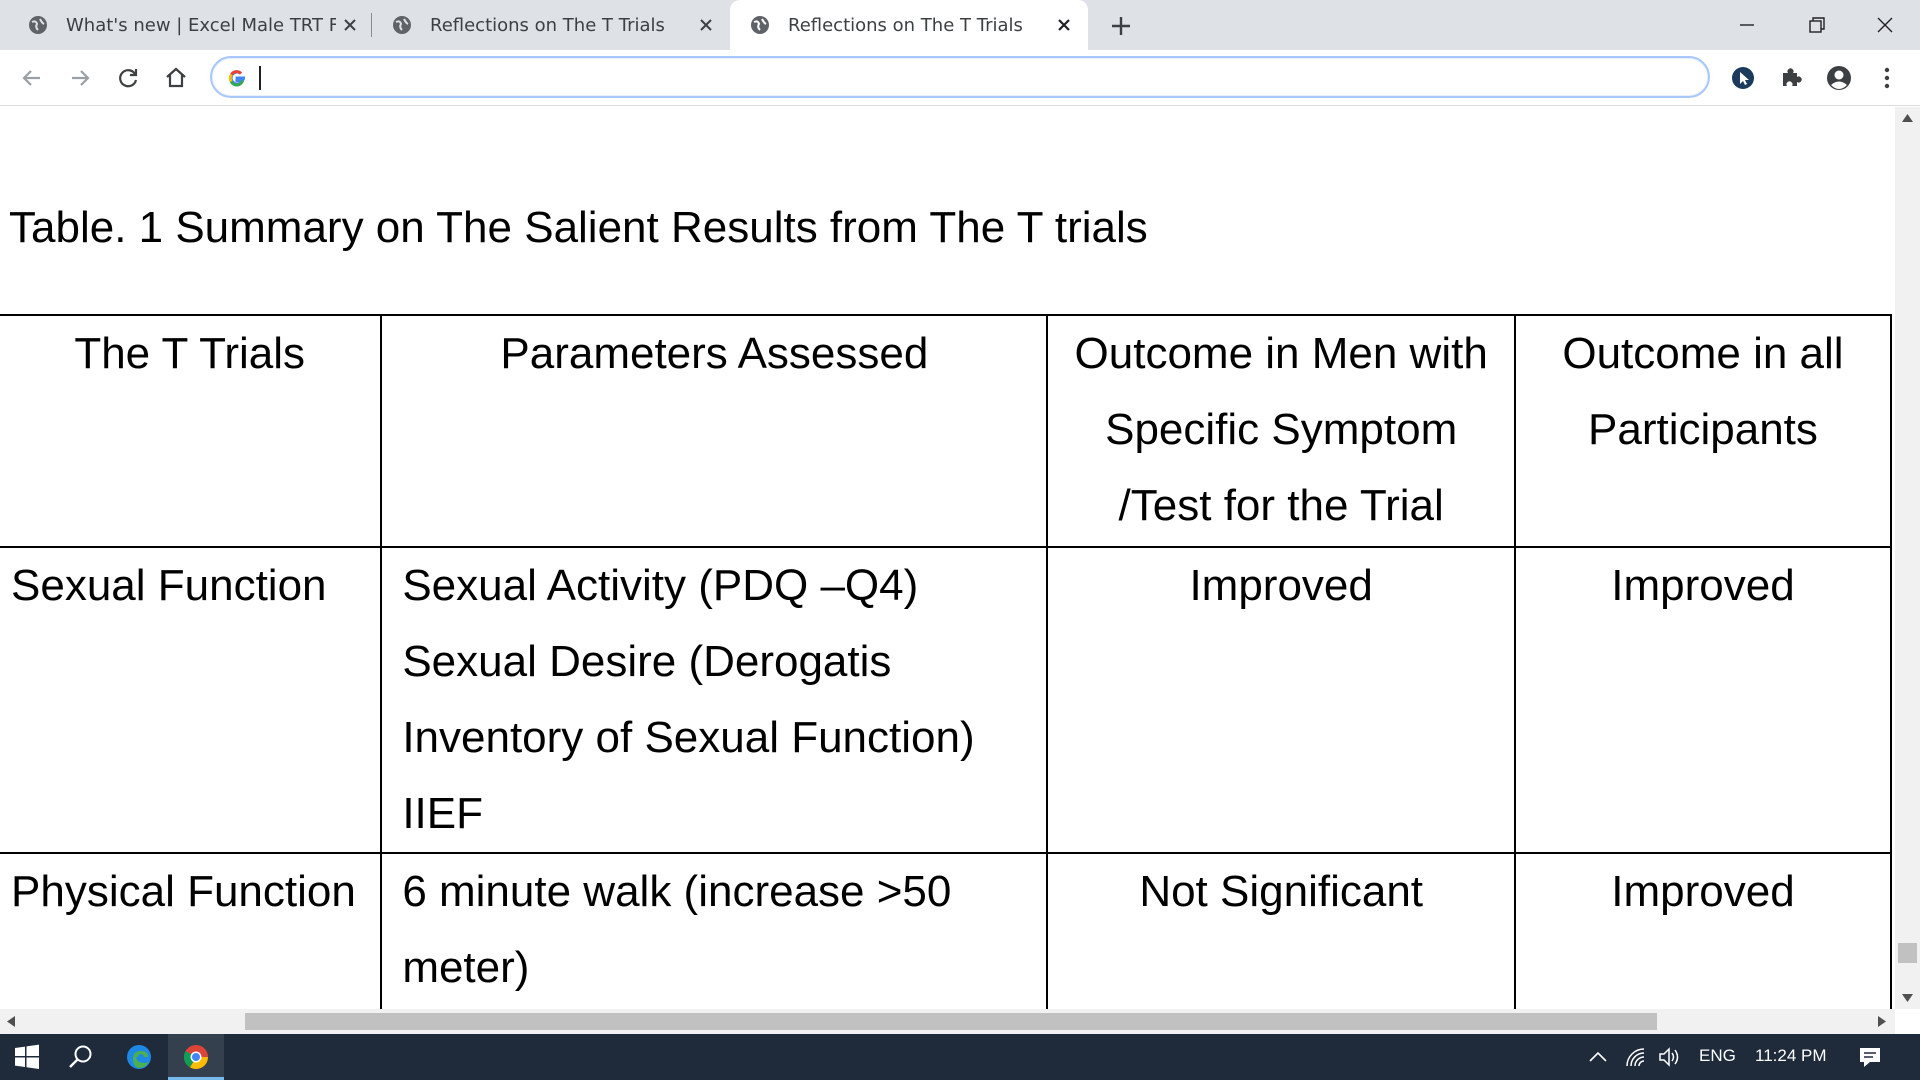 The image size is (1920, 1080). Describe the element at coordinates (647, 661) in the screenshot. I see `parameter-line: Sexual Desire (Derogatis` at that location.